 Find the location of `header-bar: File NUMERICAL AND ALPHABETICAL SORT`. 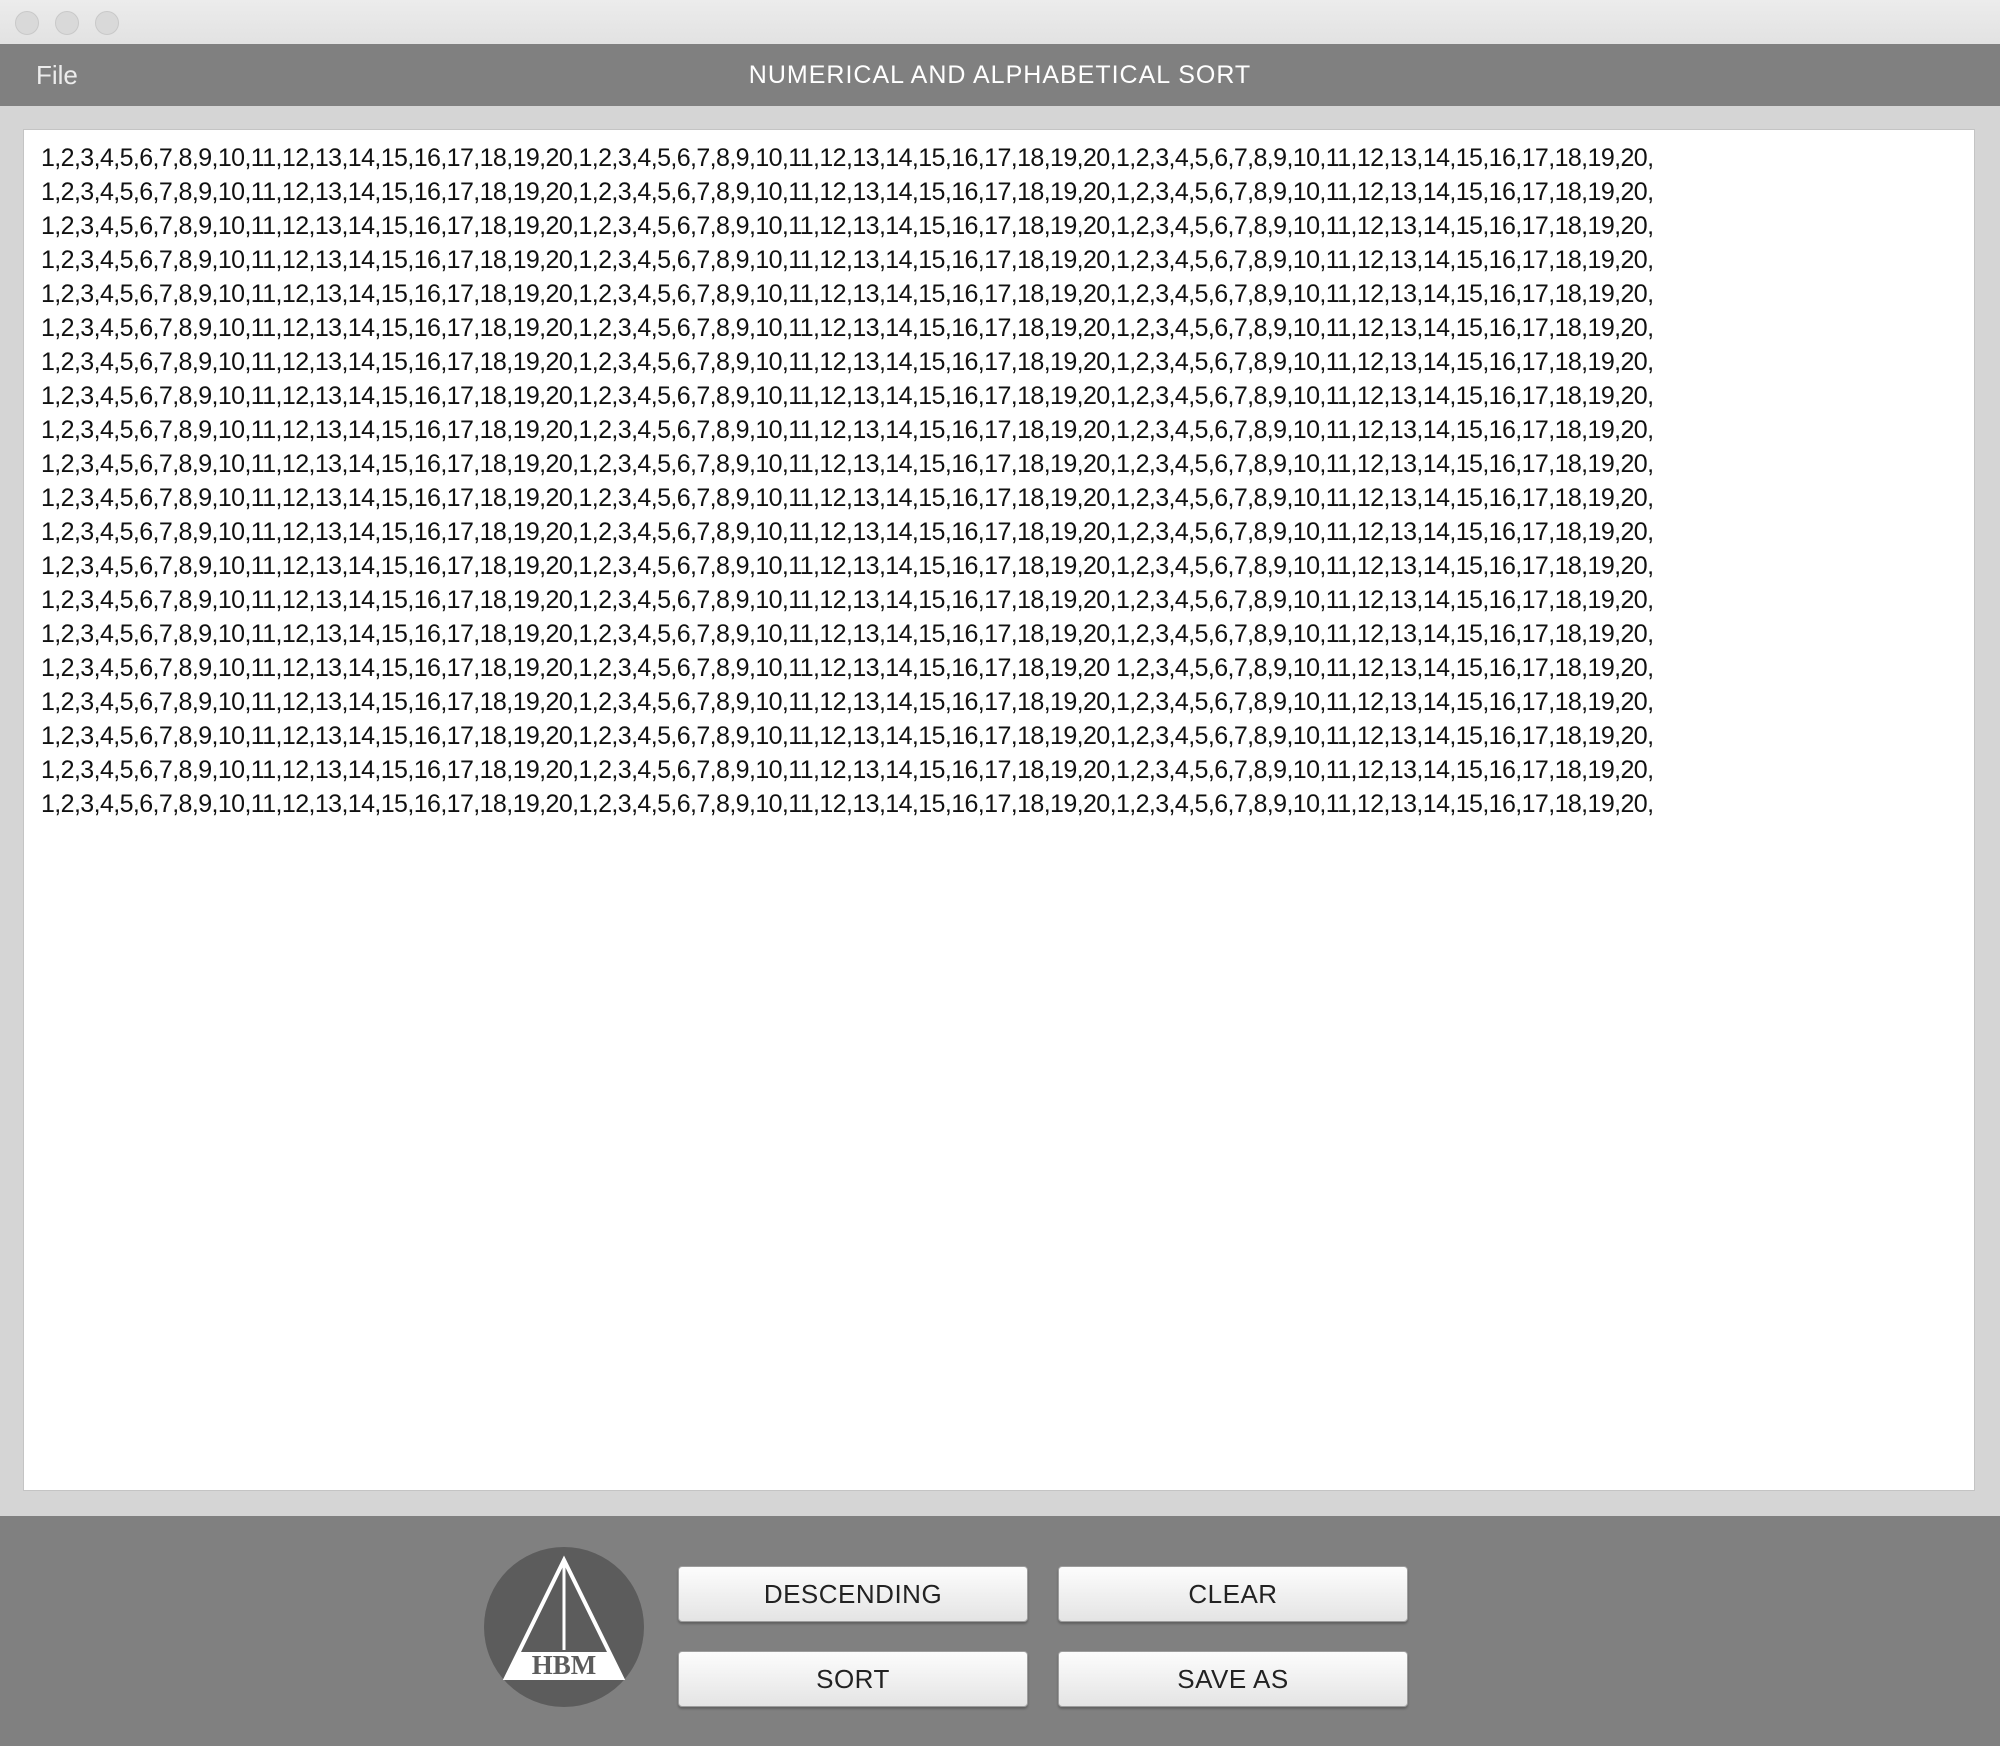

header-bar: File NUMERICAL AND ALPHABETICAL SORT is located at coordinates (1000, 75).